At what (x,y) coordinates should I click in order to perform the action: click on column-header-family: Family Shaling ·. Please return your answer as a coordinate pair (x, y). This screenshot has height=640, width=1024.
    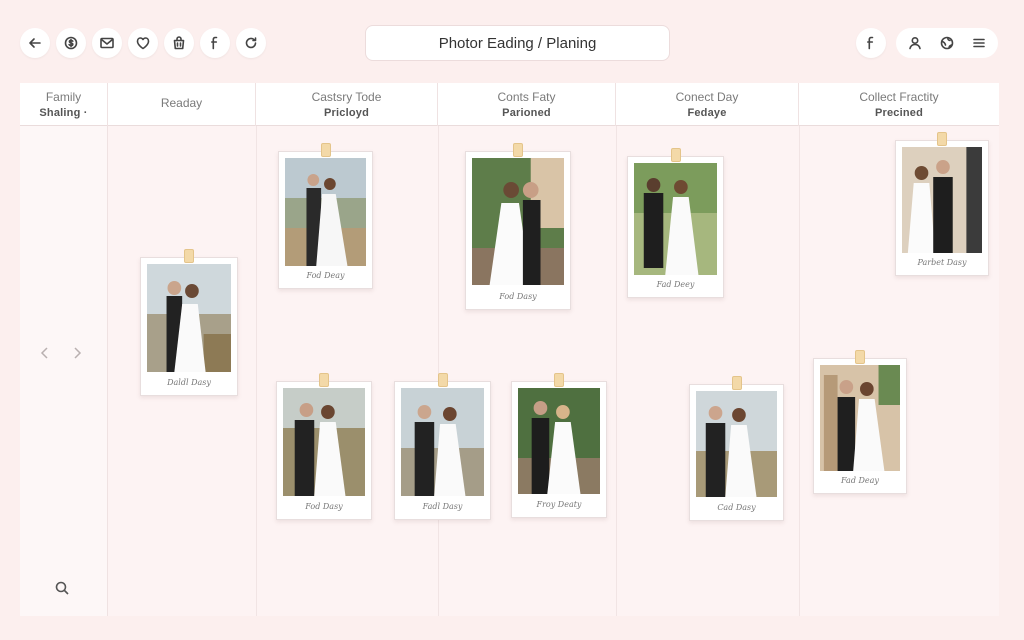
    Looking at the image, I should click on (64, 104).